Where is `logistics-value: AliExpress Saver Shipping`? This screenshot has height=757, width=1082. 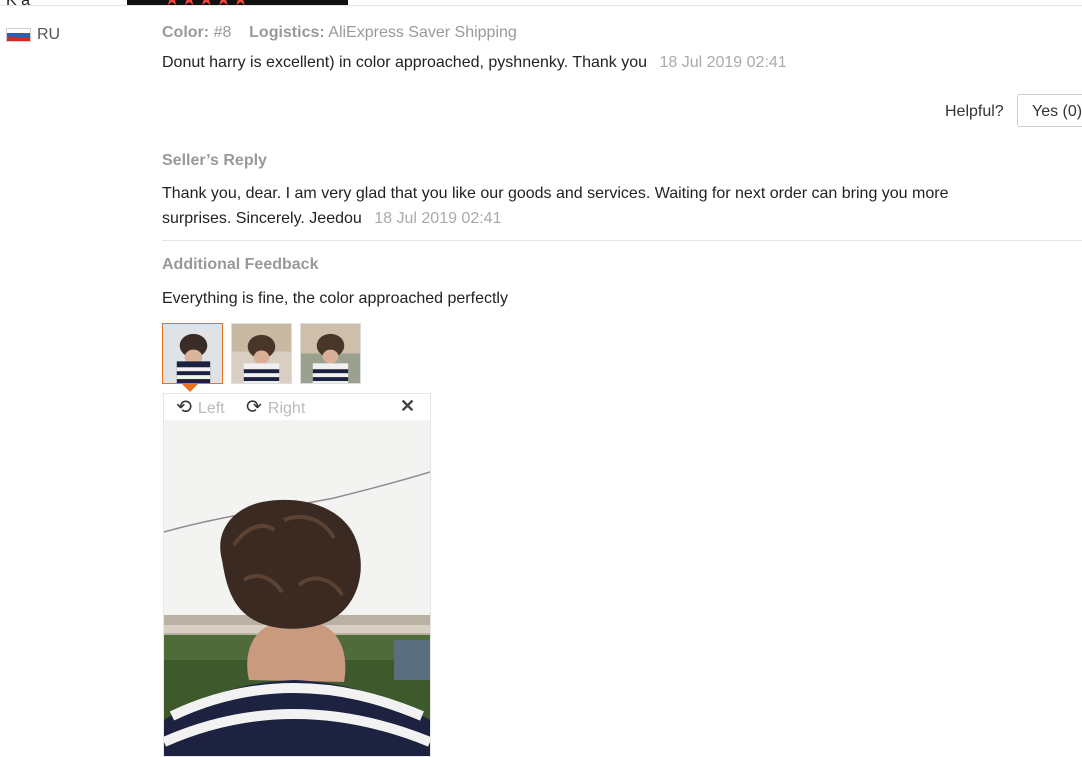 logistics-value: AliExpress Saver Shipping is located at coordinates (422, 32).